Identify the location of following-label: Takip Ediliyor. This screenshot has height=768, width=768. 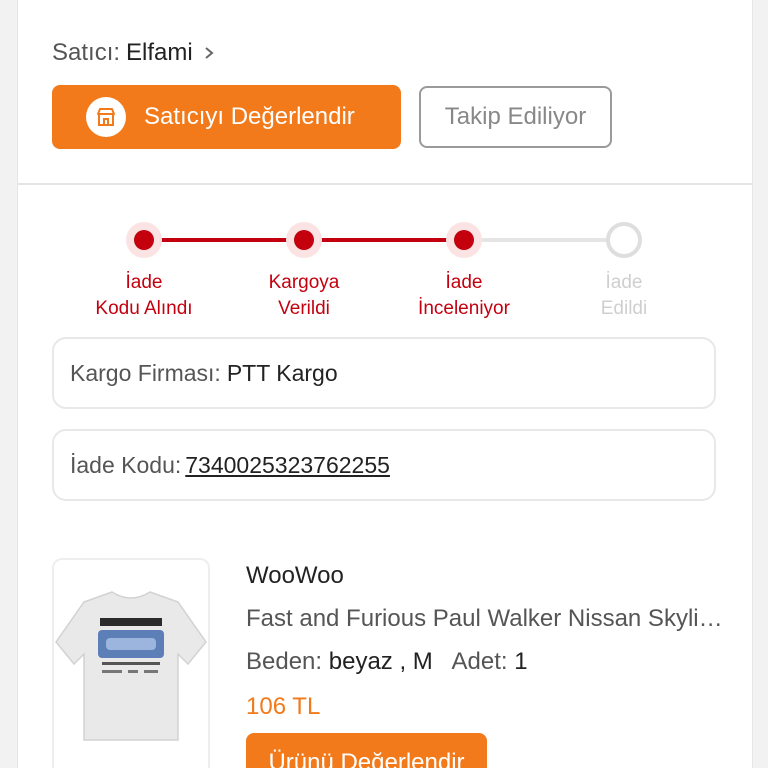
(515, 116).